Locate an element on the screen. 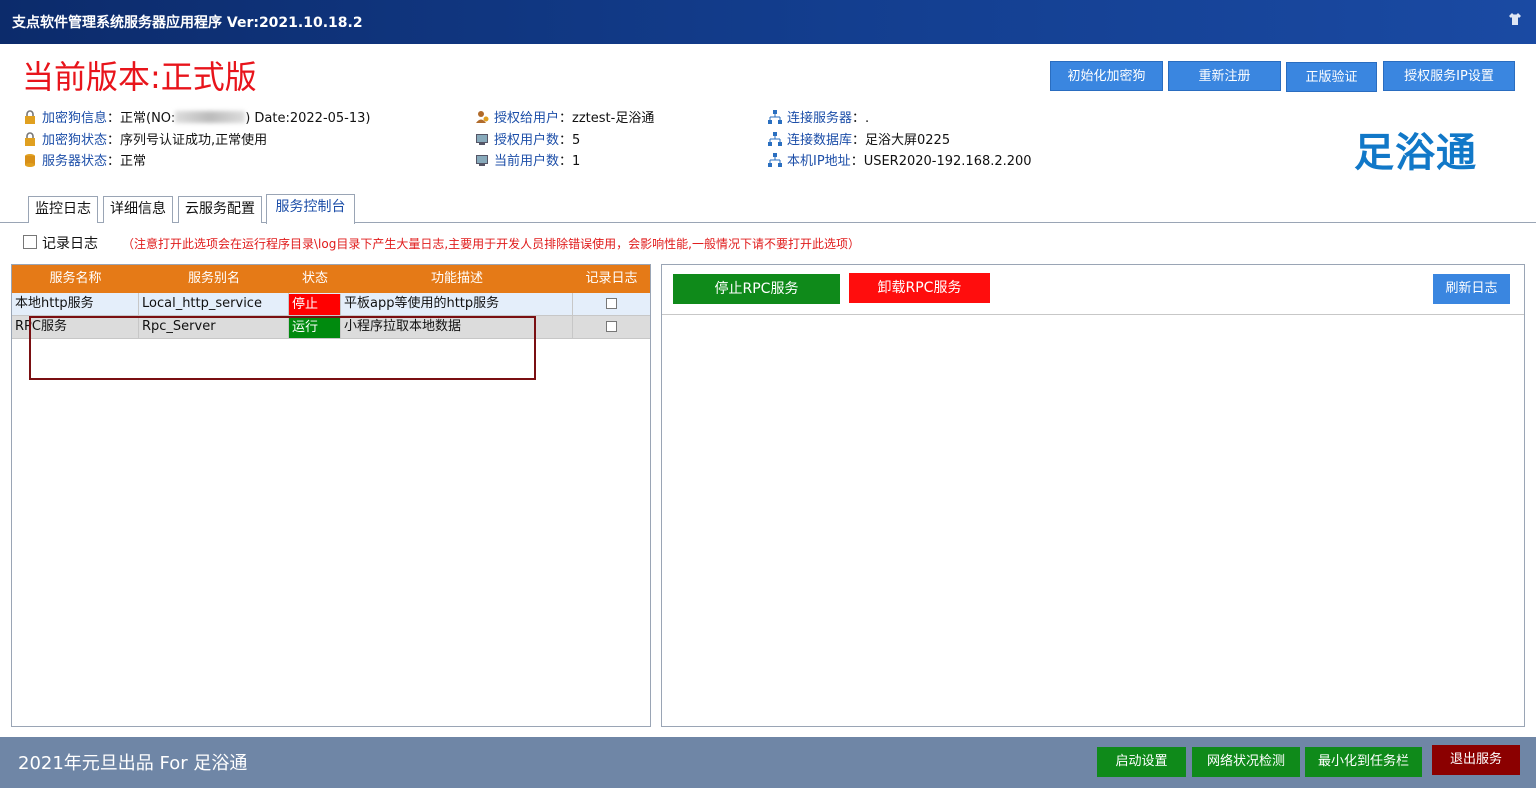 The height and width of the screenshot is (788, 1536). dongle-status-label: 加密狗状态 is located at coordinates (75, 140).